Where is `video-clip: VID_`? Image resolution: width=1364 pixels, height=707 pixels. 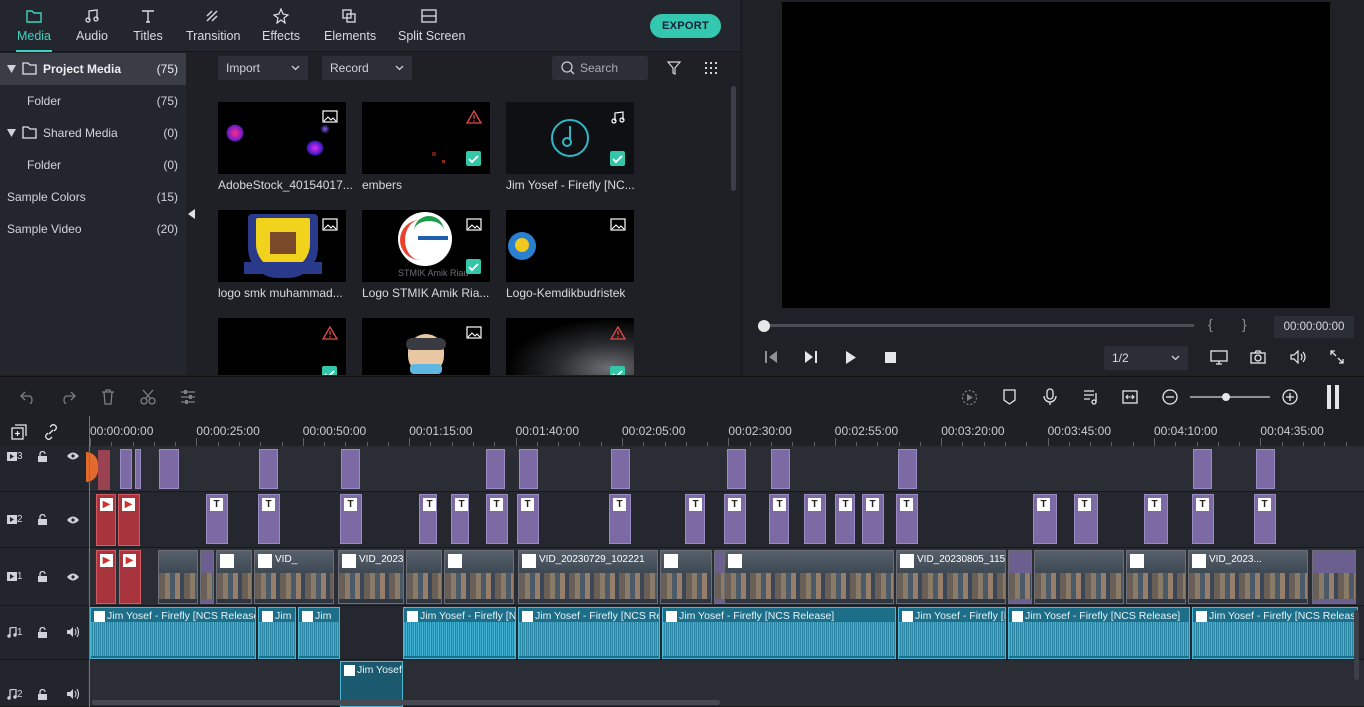
video-clip: VID_ is located at coordinates (294, 577).